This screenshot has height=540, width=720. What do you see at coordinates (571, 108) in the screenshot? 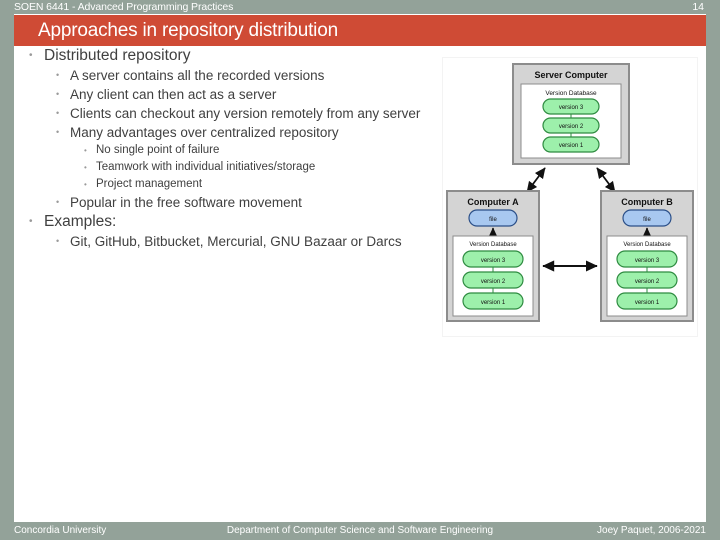
I see `server-version-3: version 3` at bounding box center [571, 108].